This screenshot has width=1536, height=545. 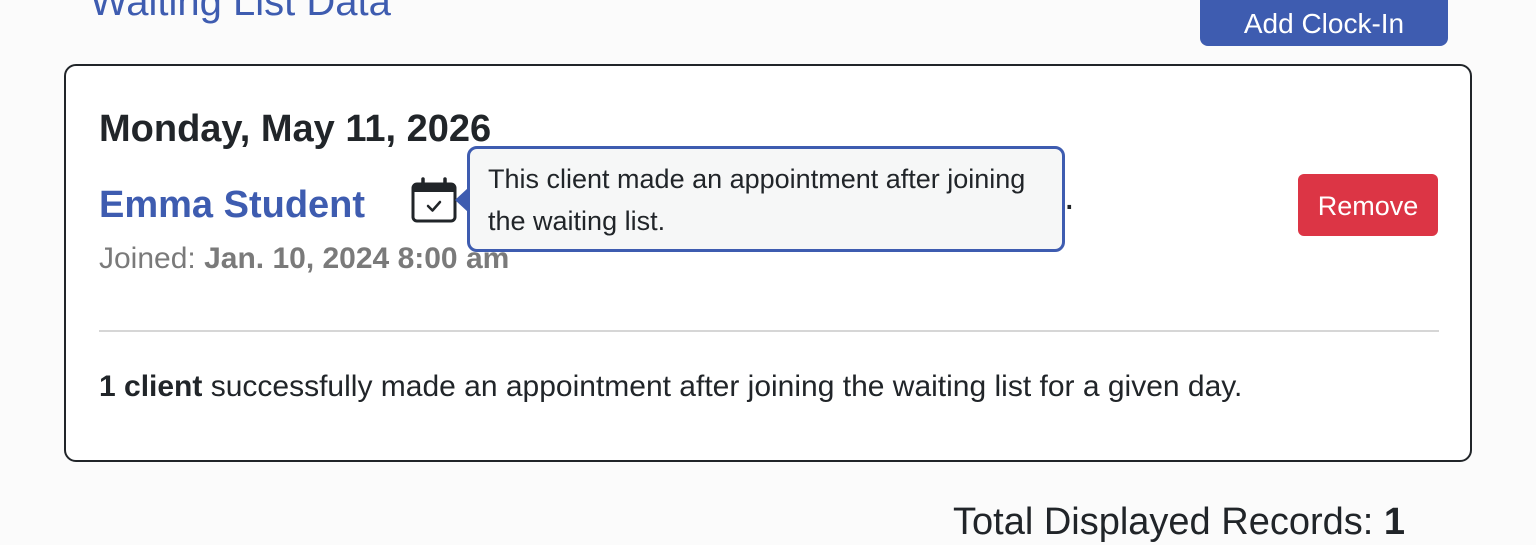 What do you see at coordinates (357, 258) in the screenshot?
I see `joined-date: Jan. 10, 2024 8:00 am` at bounding box center [357, 258].